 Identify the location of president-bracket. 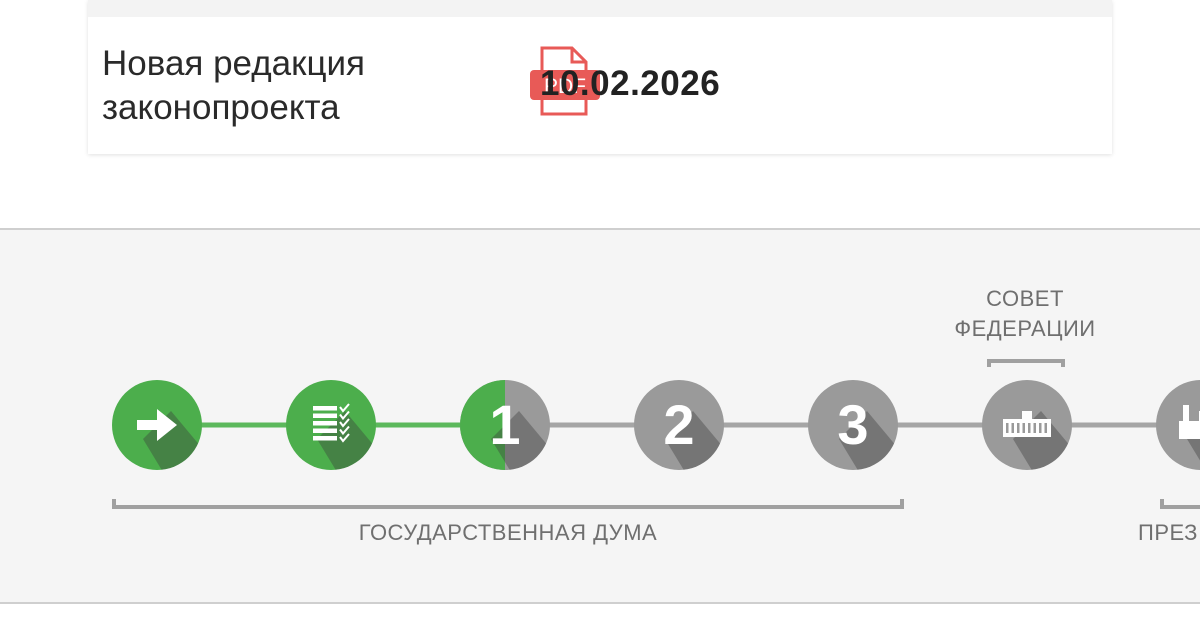
(1180, 507).